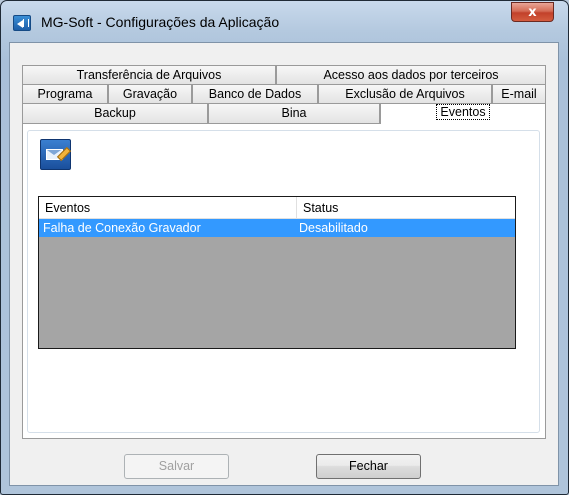 The height and width of the screenshot is (495, 569). I want to click on tab-acesso-terceiros: Acesso aos dados por terceiros, so click(411, 74).